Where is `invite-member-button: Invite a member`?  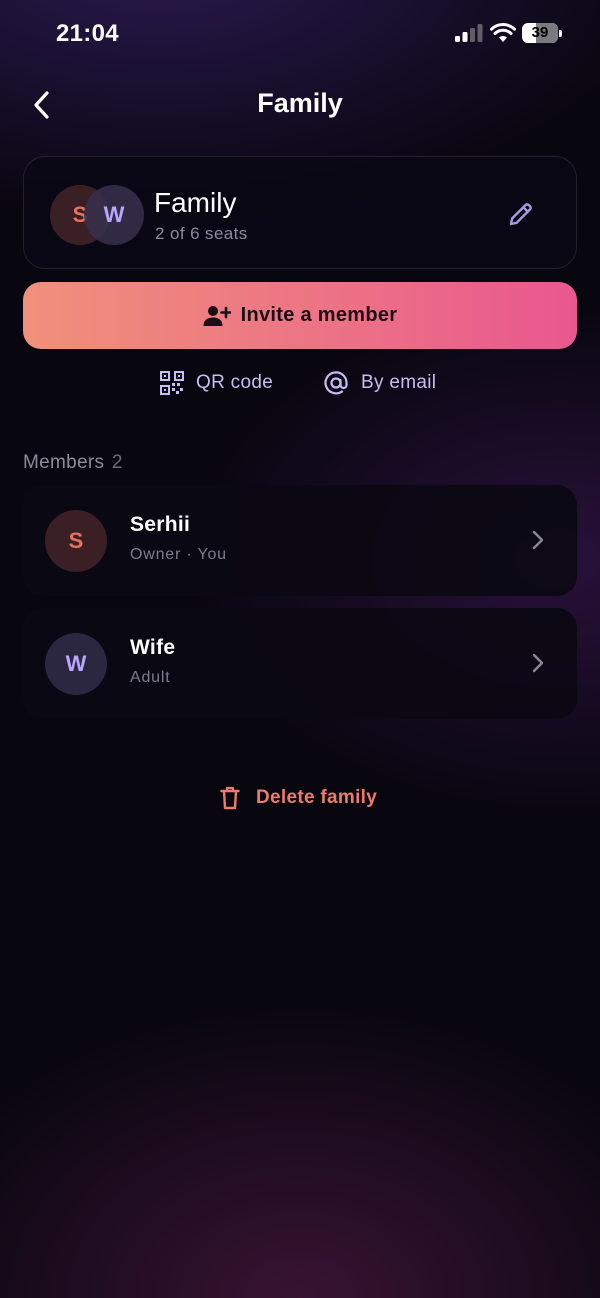
invite-member-button: Invite a member is located at coordinates (300, 315).